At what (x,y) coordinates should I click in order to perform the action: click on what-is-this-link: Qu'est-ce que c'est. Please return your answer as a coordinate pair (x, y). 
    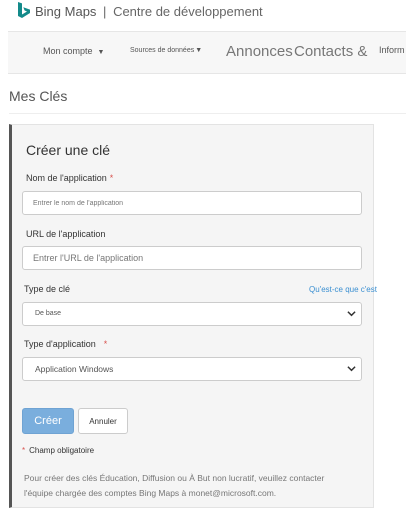
    Looking at the image, I should click on (343, 289).